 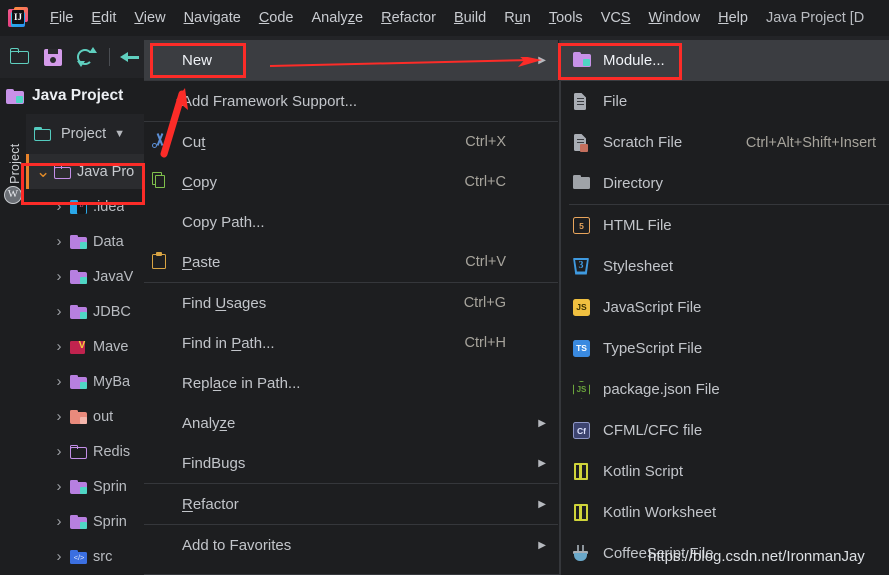 What do you see at coordinates (517, 18) in the screenshot?
I see `menu-run: Run` at bounding box center [517, 18].